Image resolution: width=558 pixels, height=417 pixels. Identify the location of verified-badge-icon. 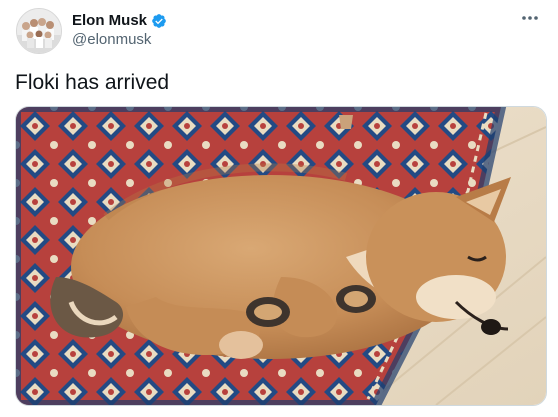
(159, 21).